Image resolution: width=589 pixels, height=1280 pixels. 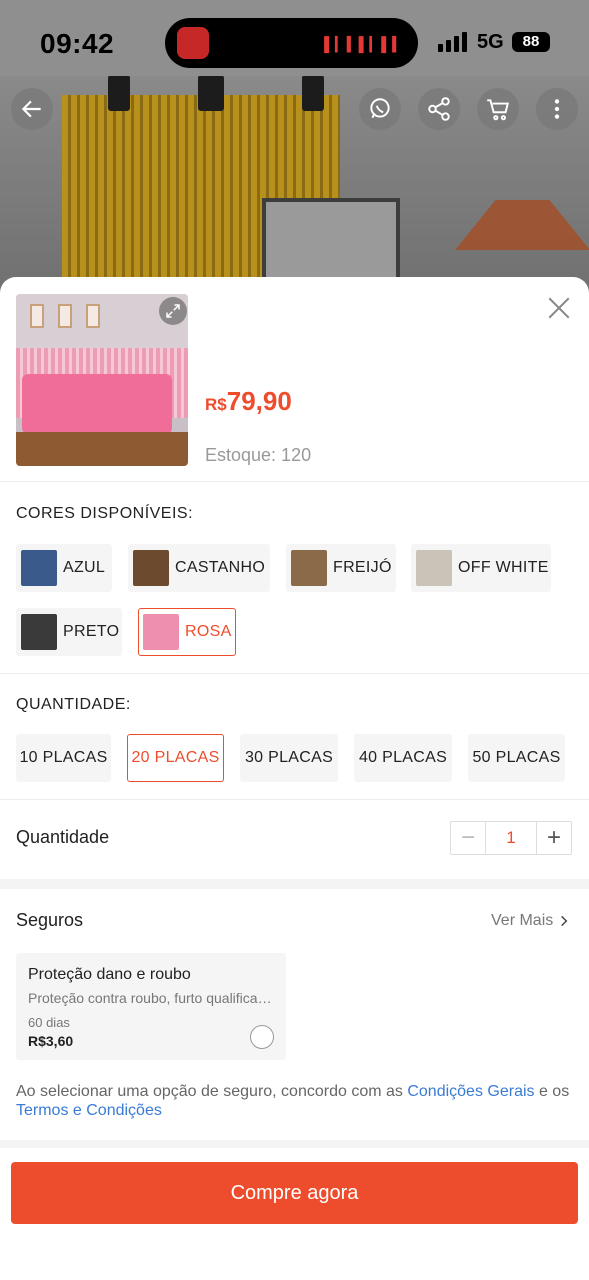 I want to click on color-option-off-white: OFF WHITE, so click(x=481, y=568).